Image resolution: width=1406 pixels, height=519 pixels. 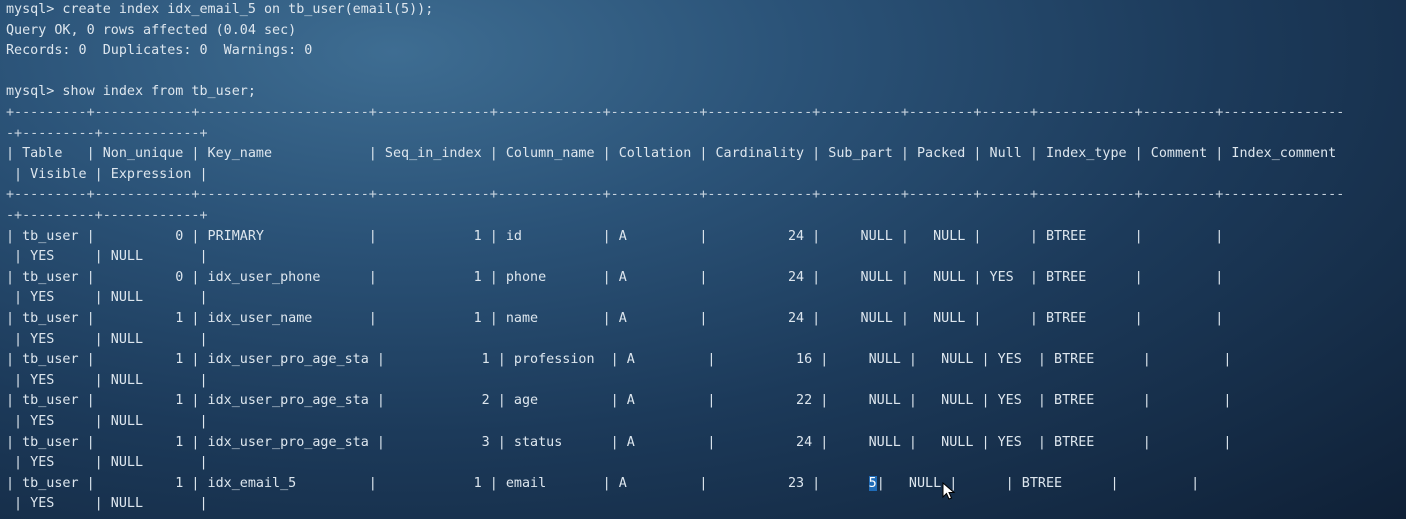 What do you see at coordinates (151, 30) in the screenshot?
I see `query-ok-message: Query OK, 0 rows affected (0.04 sec)` at bounding box center [151, 30].